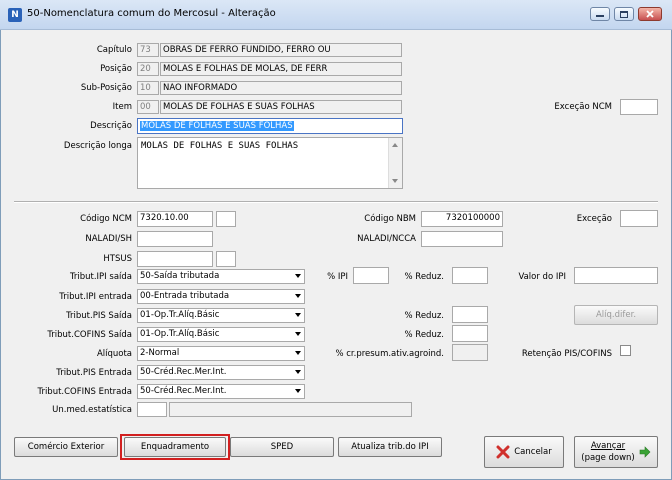  What do you see at coordinates (226, 259) in the screenshot?
I see `htsus-extra-field` at bounding box center [226, 259].